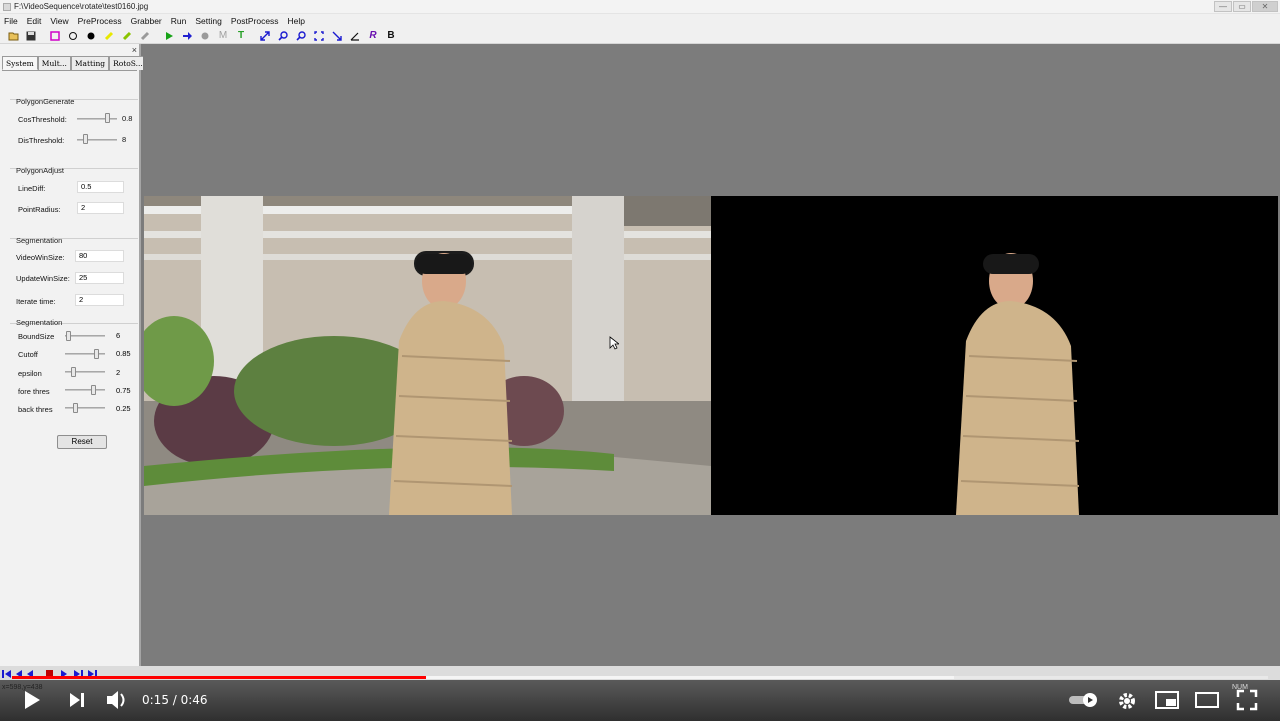 The image size is (1280, 721). I want to click on back-thres-slider, so click(85, 408).